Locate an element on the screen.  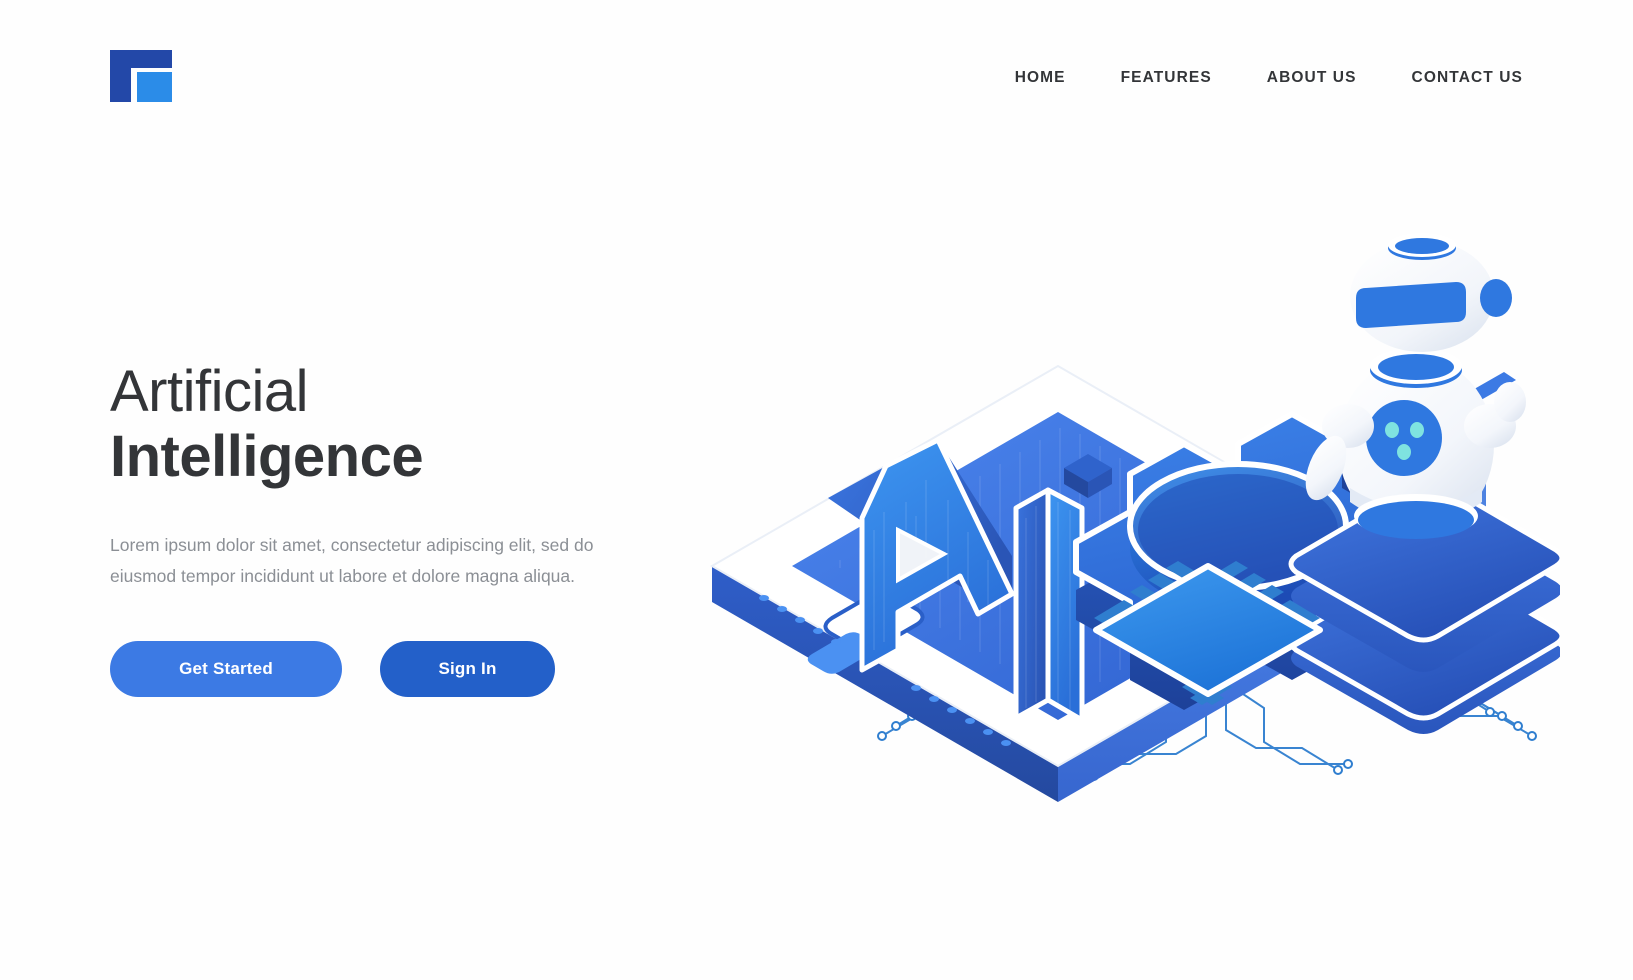
brand-logo-icon is located at coordinates (141, 76).